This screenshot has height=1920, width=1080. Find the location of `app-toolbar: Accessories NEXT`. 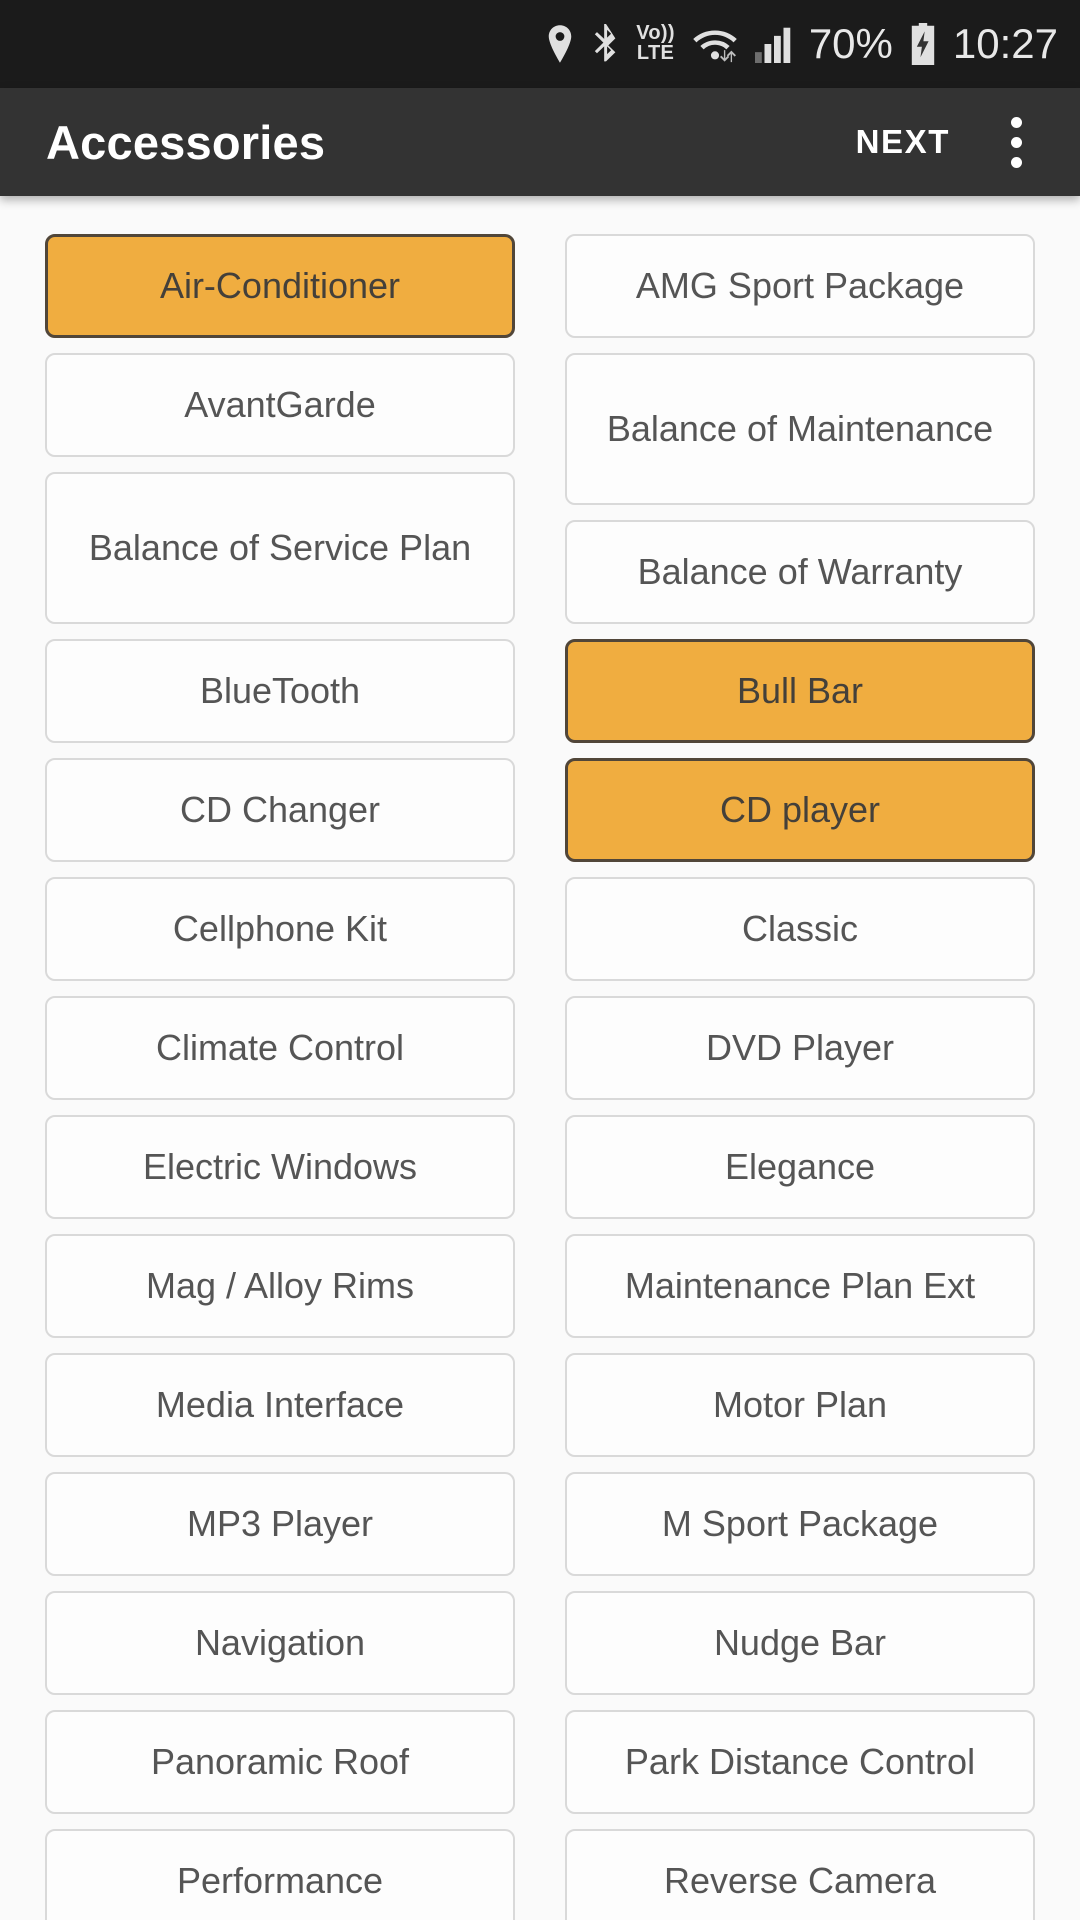

app-toolbar: Accessories NEXT is located at coordinates (540, 142).